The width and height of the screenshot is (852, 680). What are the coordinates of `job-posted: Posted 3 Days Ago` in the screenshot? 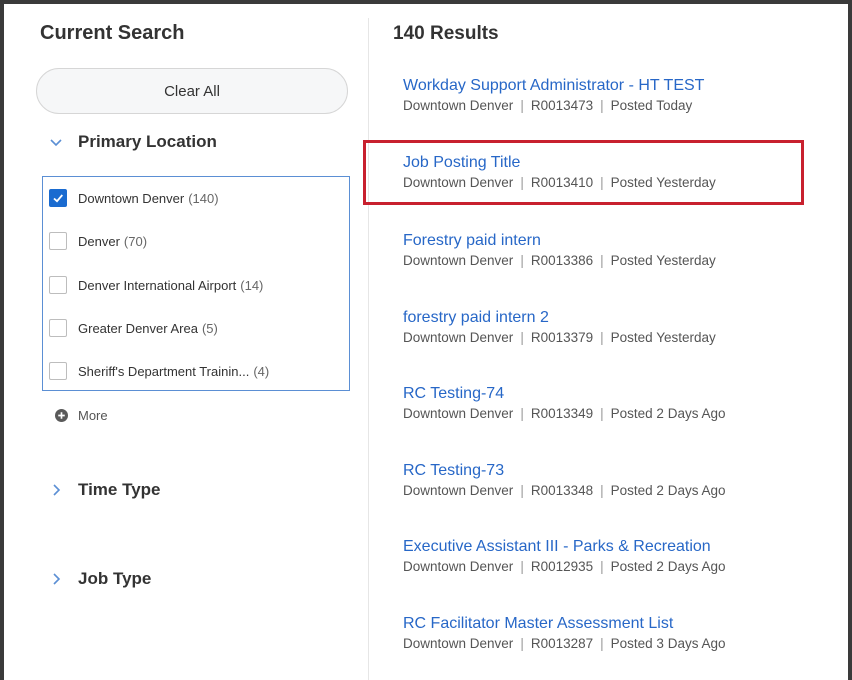 It's located at (668, 643).